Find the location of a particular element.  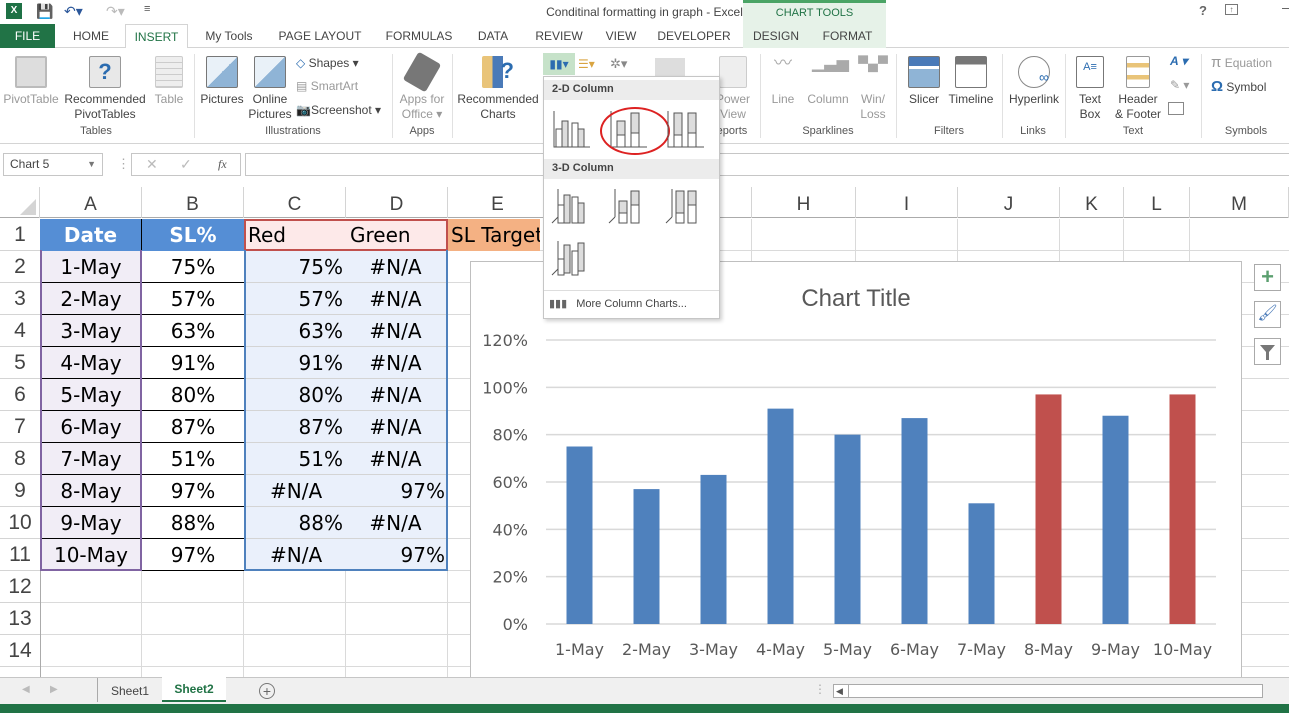

sparkline-line-button: 〰 Line is located at coordinates (783, 80).